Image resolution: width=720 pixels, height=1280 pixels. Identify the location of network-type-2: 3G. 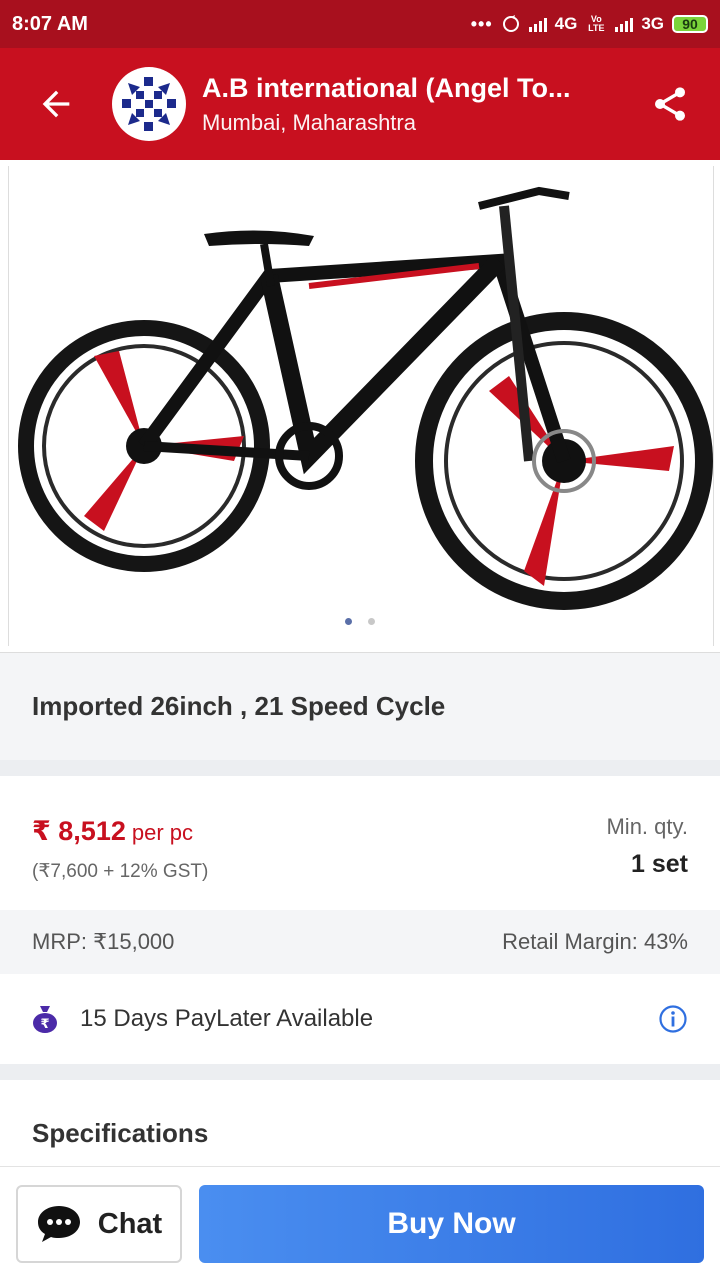
(652, 23).